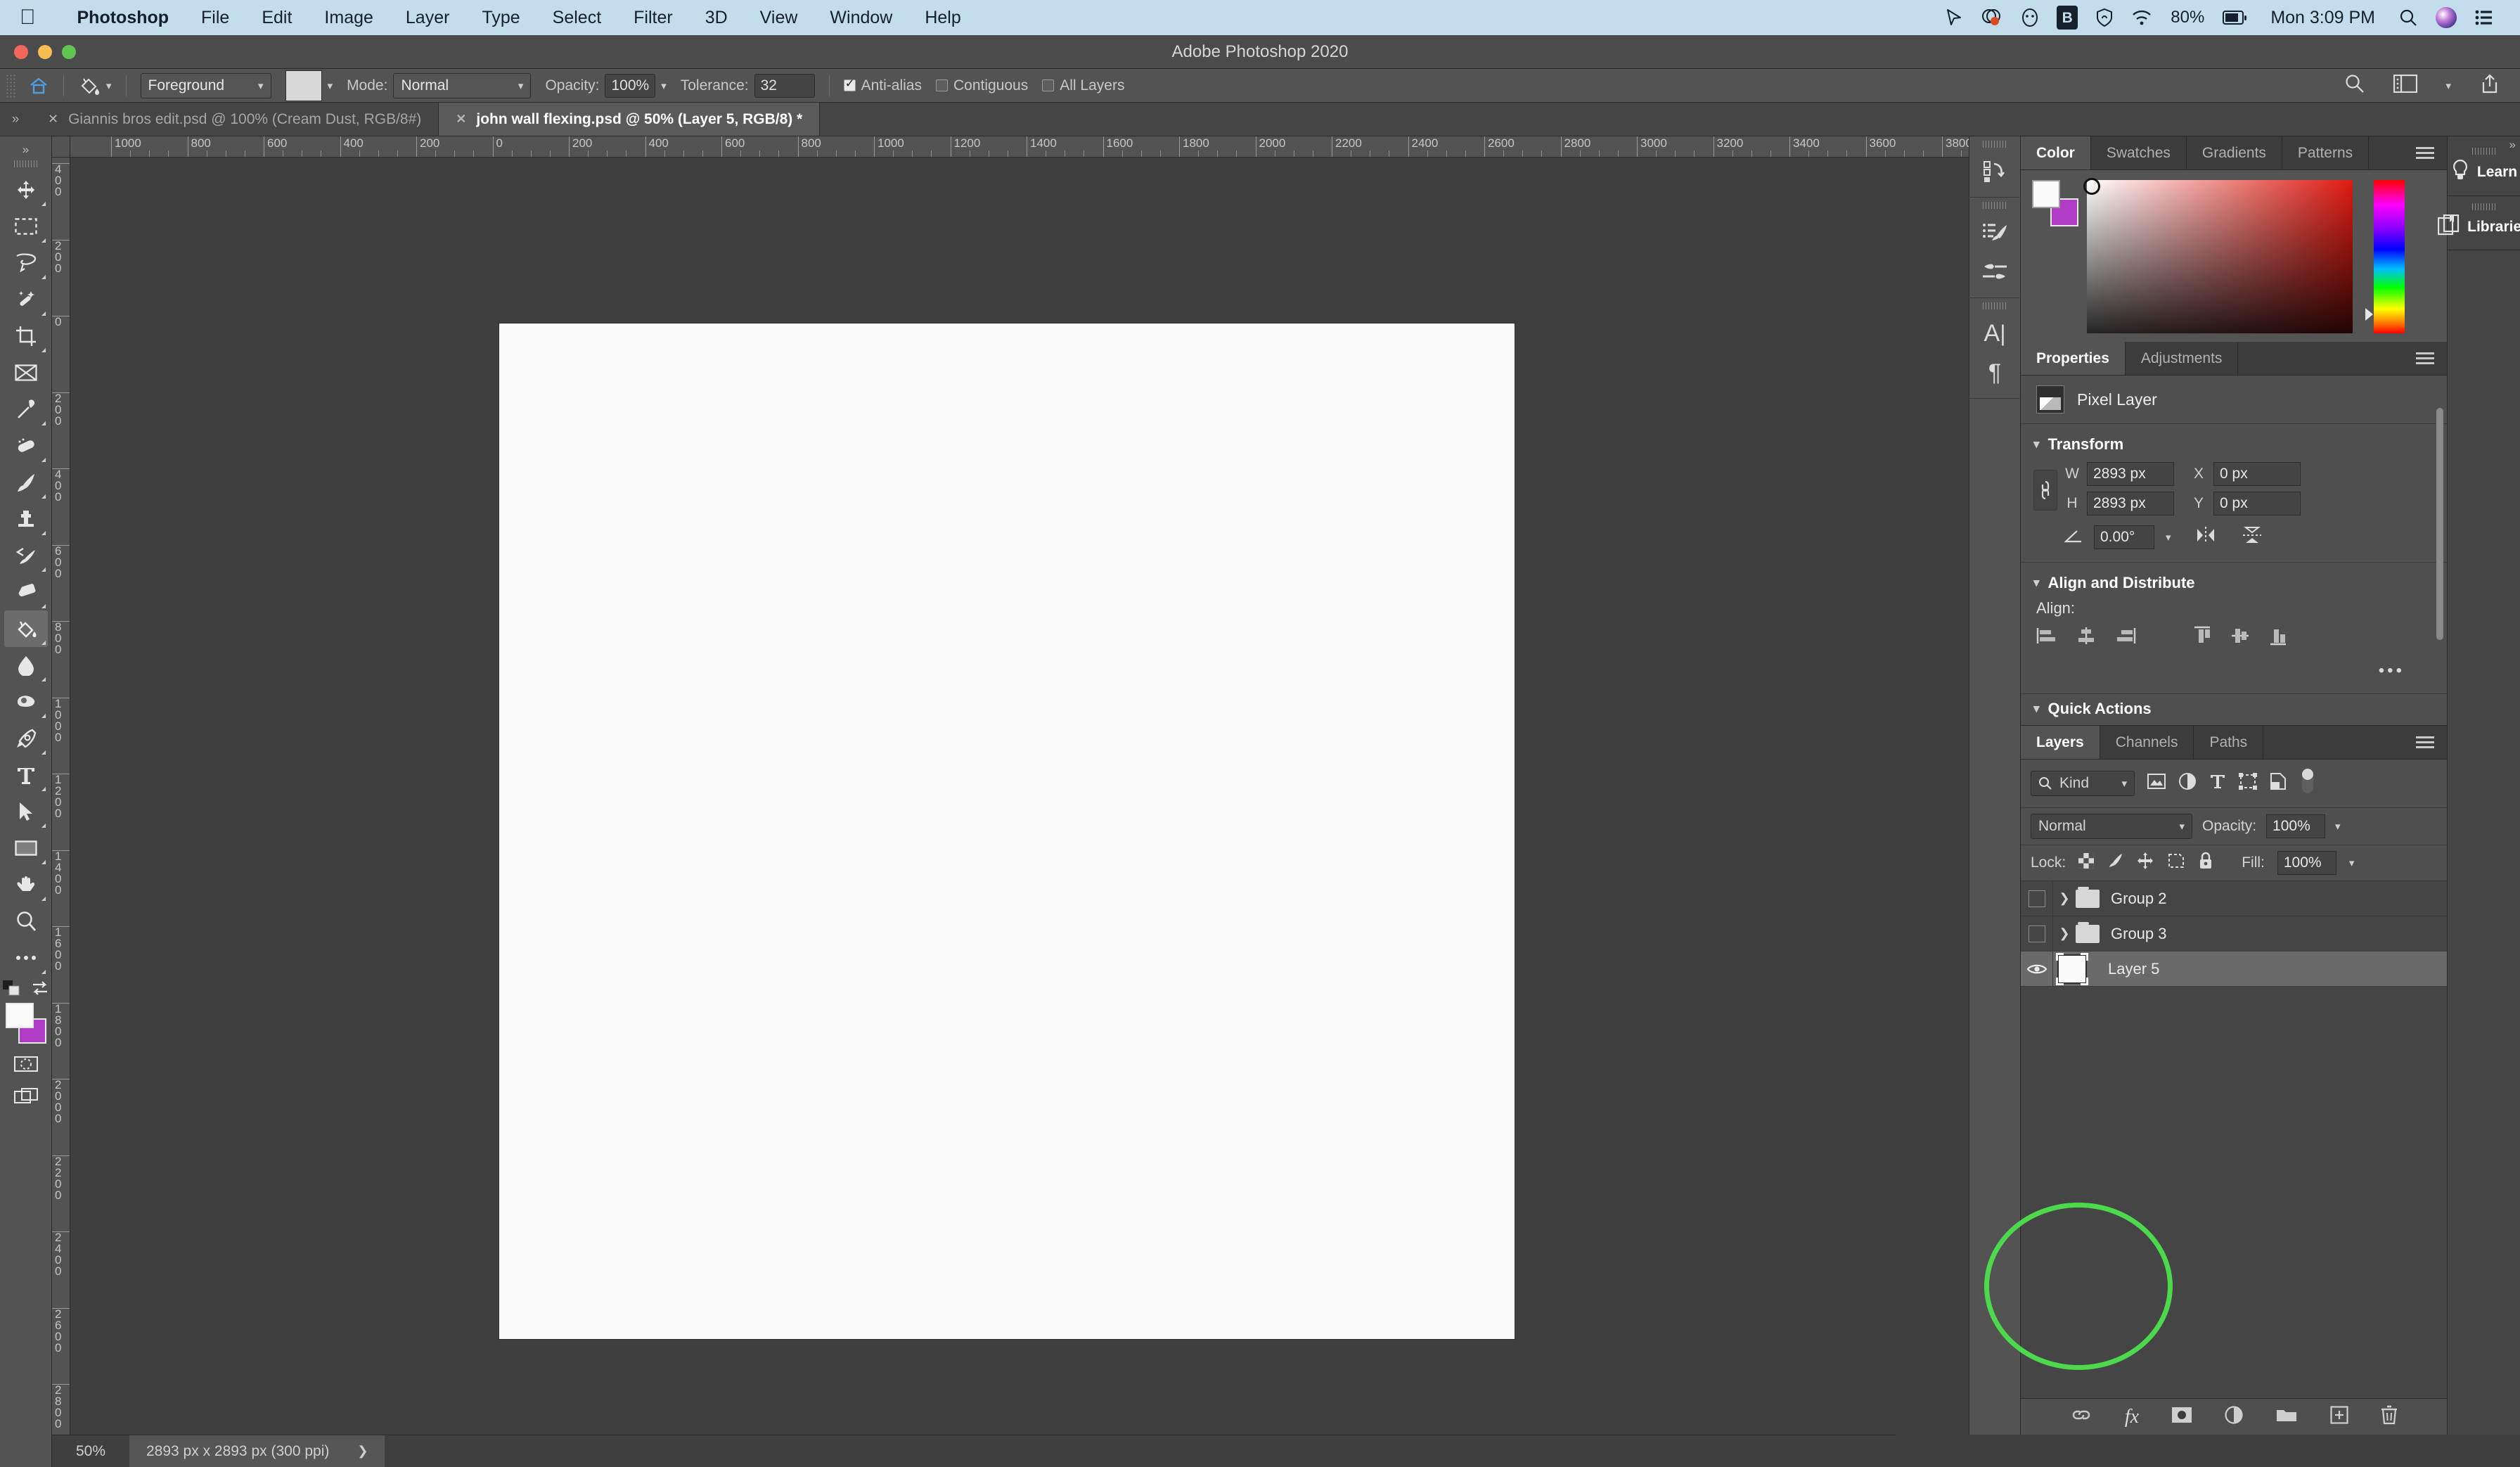  What do you see at coordinates (2081, 1416) in the screenshot?
I see `link-layers-icon` at bounding box center [2081, 1416].